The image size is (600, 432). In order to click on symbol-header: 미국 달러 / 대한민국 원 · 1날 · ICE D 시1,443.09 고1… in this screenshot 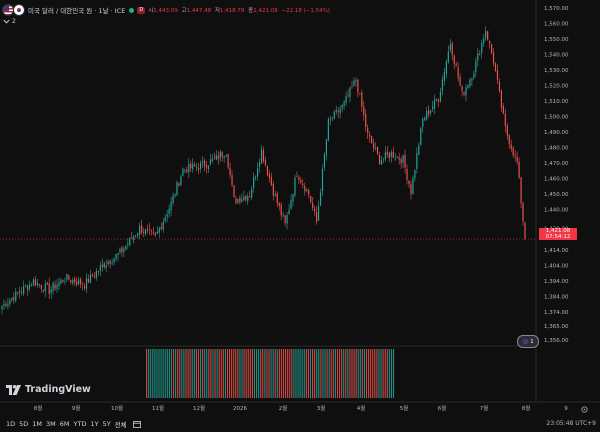, I will do `click(167, 10)`.